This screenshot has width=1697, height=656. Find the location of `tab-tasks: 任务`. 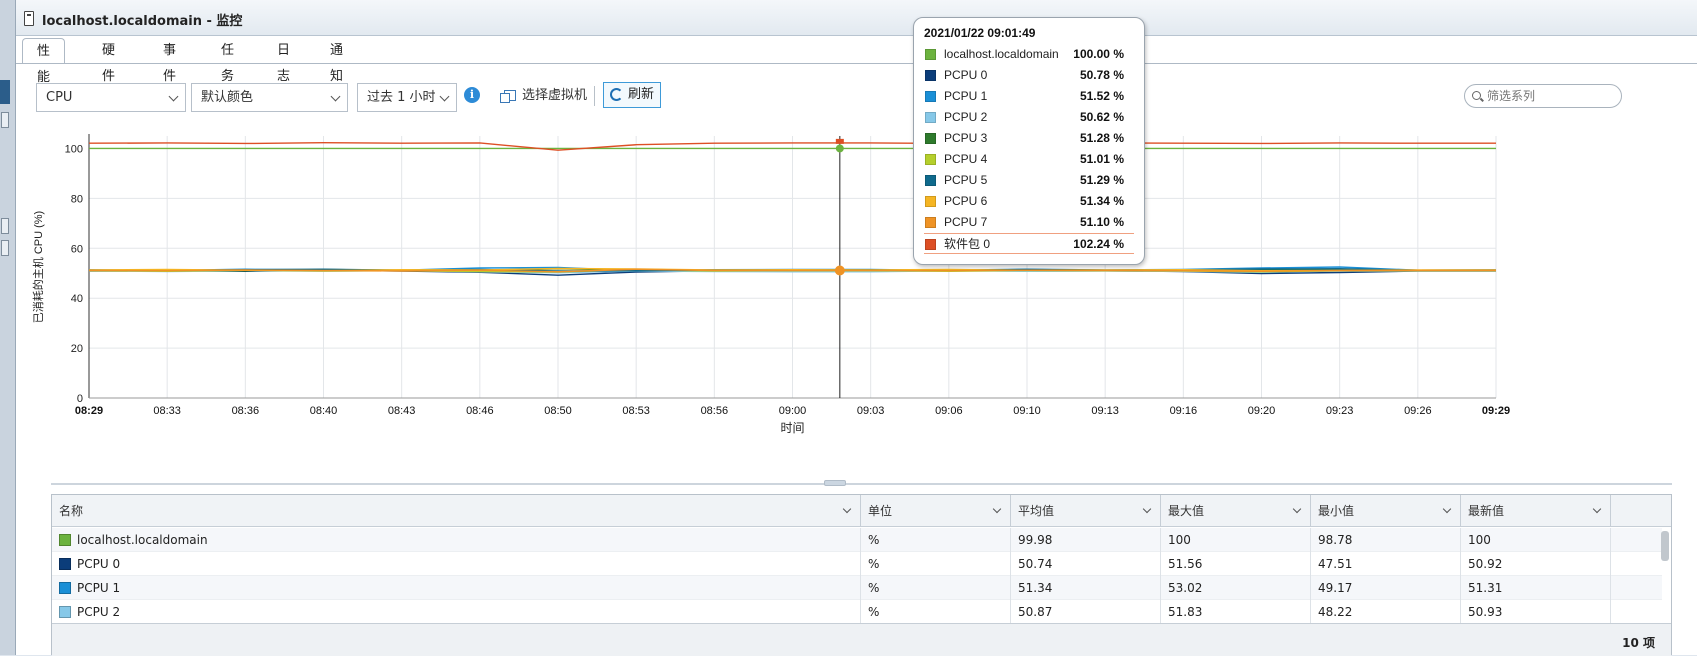

tab-tasks: 任务 is located at coordinates (227, 61).